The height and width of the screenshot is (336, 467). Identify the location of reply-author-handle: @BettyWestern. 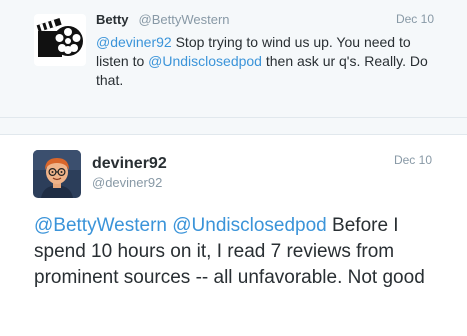
(184, 19).